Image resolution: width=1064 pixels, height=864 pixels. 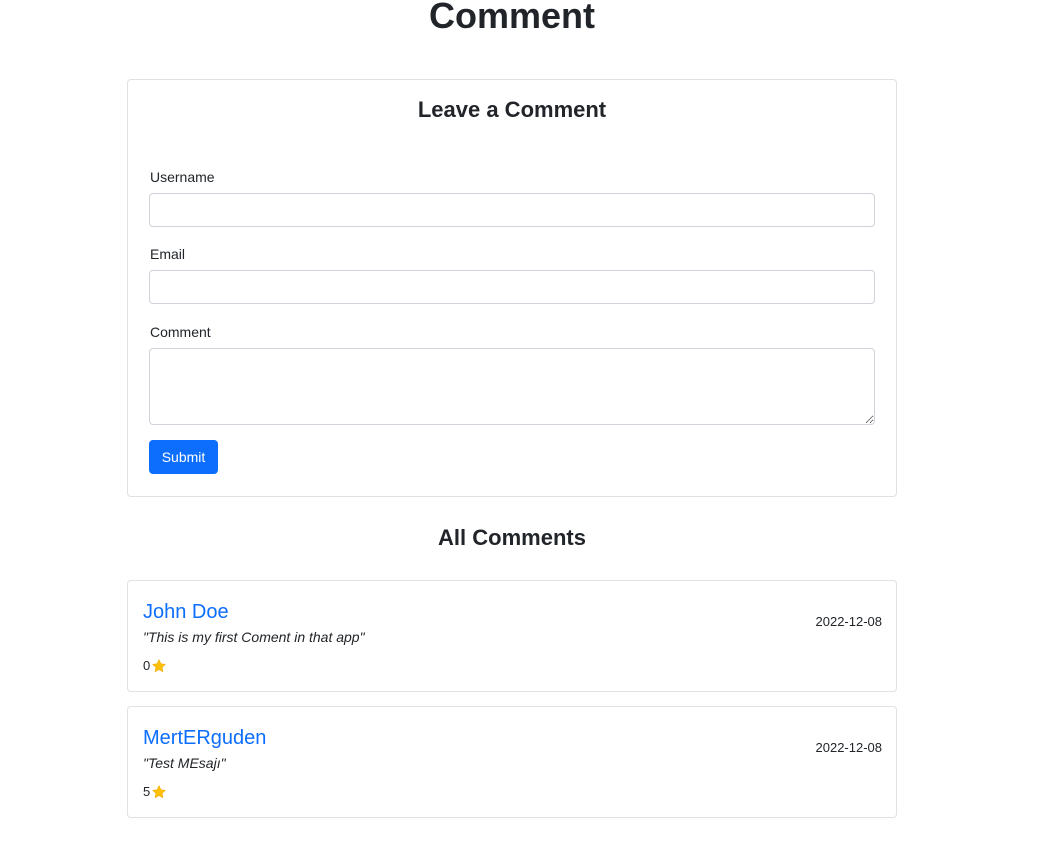 I want to click on email-label: Email, so click(x=168, y=254).